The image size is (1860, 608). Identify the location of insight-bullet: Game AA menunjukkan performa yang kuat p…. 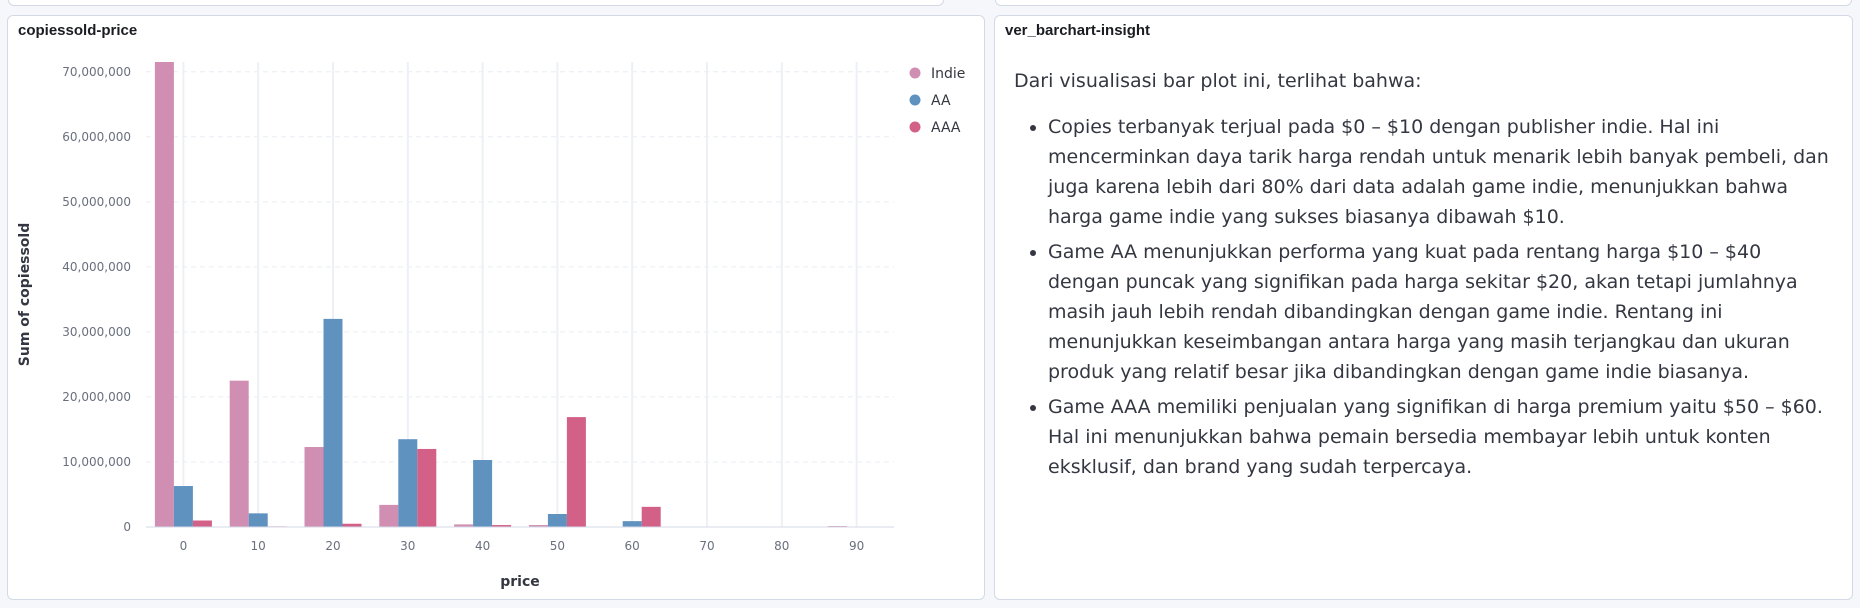
(1440, 312).